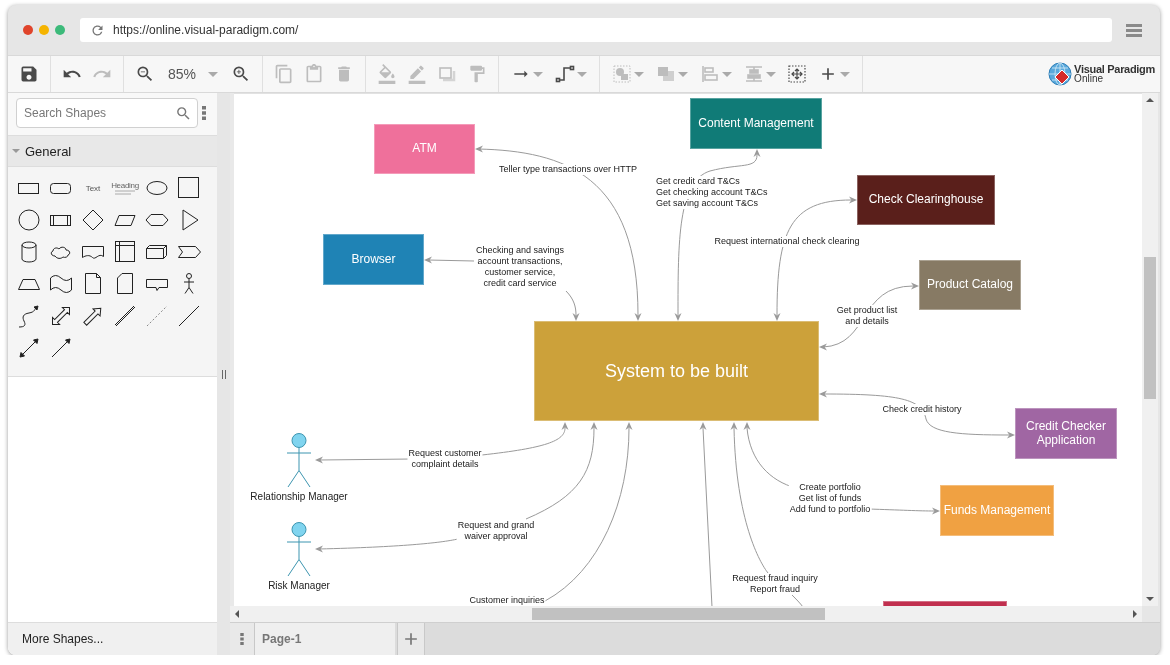 The width and height of the screenshot is (1170, 665). I want to click on connector-label: Request customer complaint details, so click(445, 459).